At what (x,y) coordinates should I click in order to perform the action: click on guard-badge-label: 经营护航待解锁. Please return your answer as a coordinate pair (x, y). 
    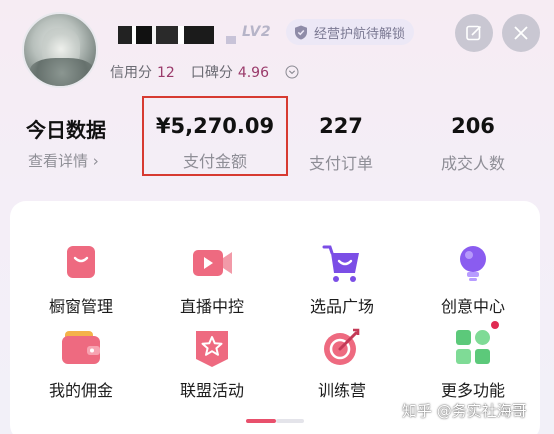
    Looking at the image, I should click on (360, 34).